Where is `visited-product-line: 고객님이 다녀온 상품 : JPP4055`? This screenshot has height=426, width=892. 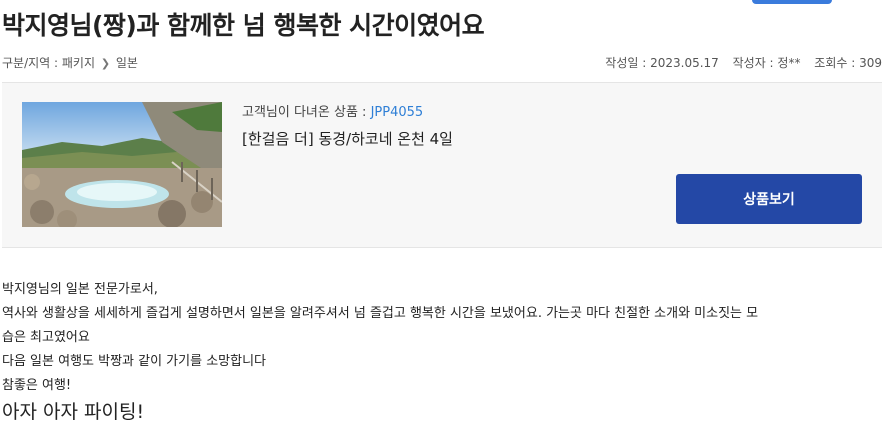
visited-product-line: 고객님이 다녀온 상품 : JPP4055 is located at coordinates (347, 110).